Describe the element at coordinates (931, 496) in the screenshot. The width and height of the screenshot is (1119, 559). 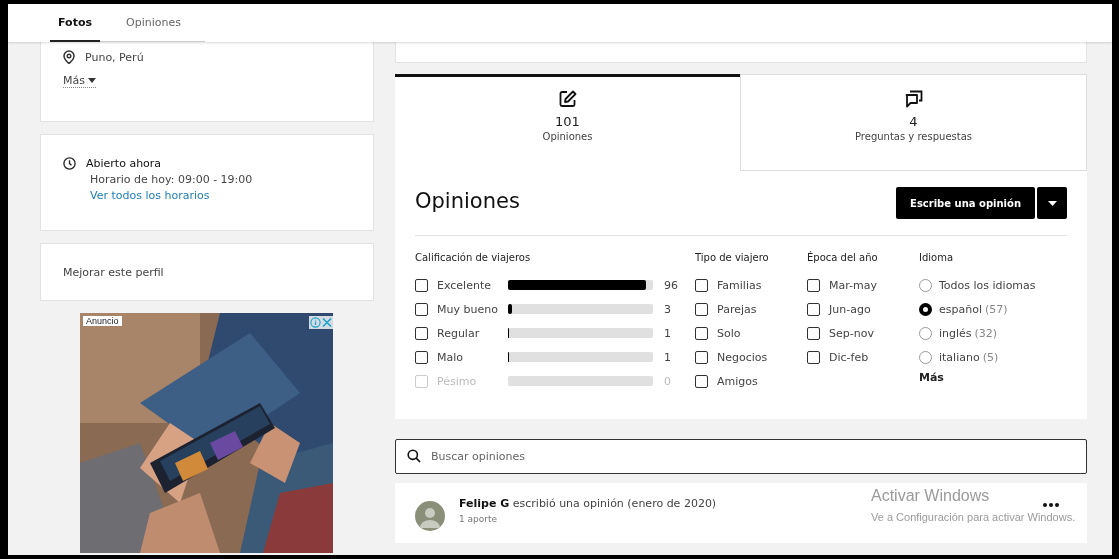
I see `activation-notice-title: Activar Windows` at that location.